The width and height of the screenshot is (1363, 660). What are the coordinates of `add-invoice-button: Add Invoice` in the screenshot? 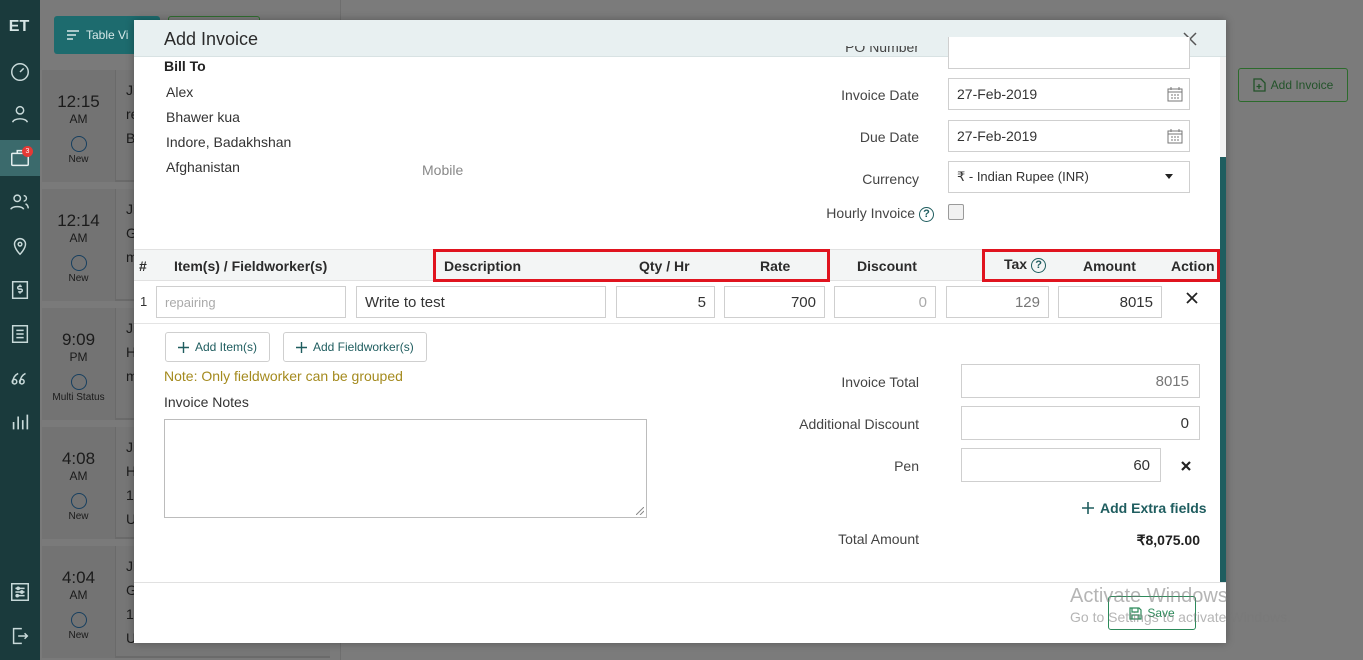 It's located at (1293, 85).